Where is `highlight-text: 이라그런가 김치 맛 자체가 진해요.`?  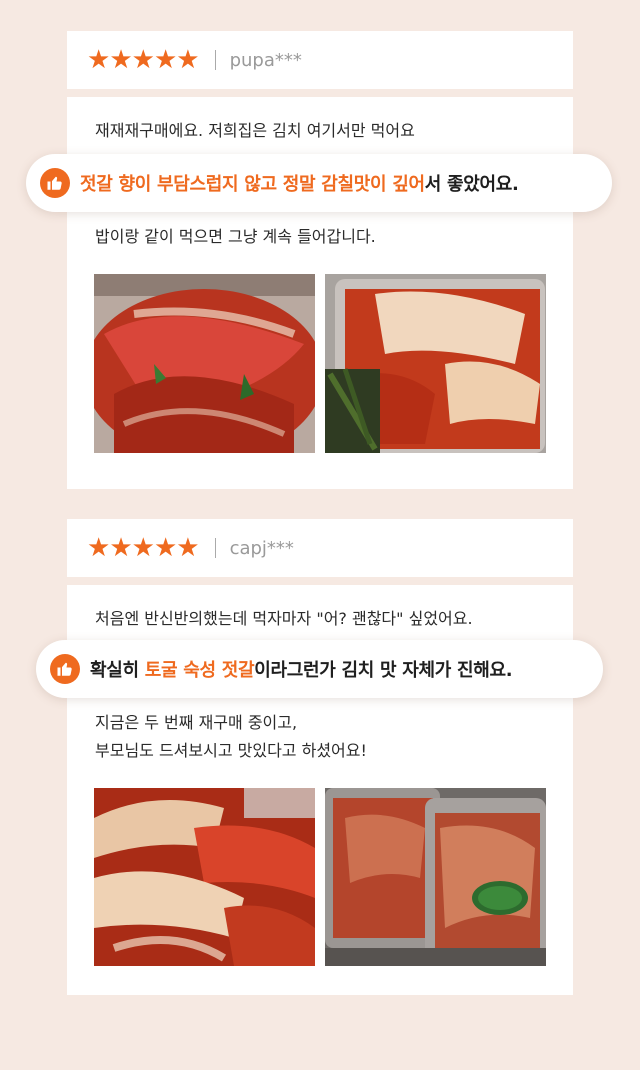
highlight-text: 이라그런가 김치 맛 자체가 진해요. is located at coordinates (383, 670).